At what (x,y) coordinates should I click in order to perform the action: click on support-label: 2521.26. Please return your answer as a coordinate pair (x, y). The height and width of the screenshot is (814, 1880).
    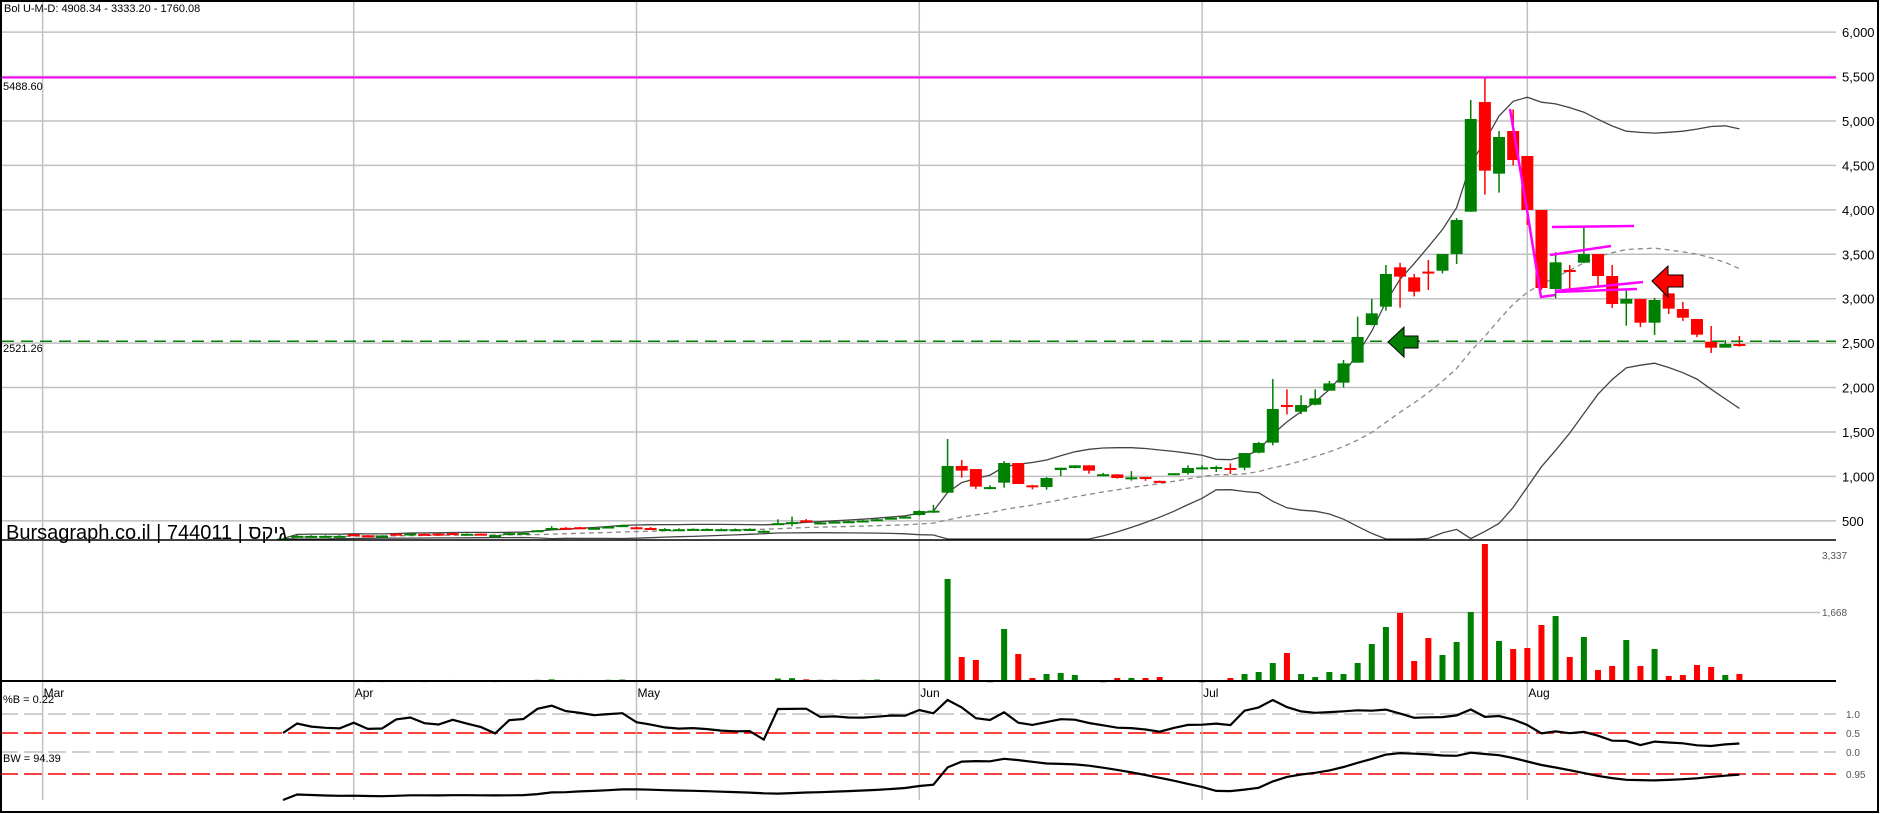
    Looking at the image, I should click on (23, 349).